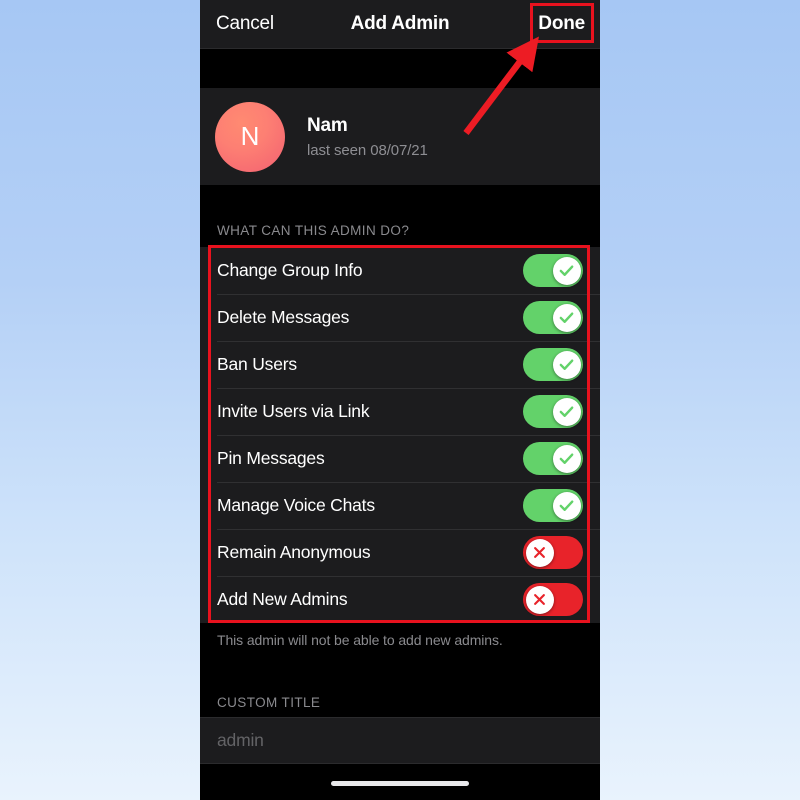 The width and height of the screenshot is (800, 800). Describe the element at coordinates (293, 411) in the screenshot. I see `permission-label: Invite Users via Link` at that location.